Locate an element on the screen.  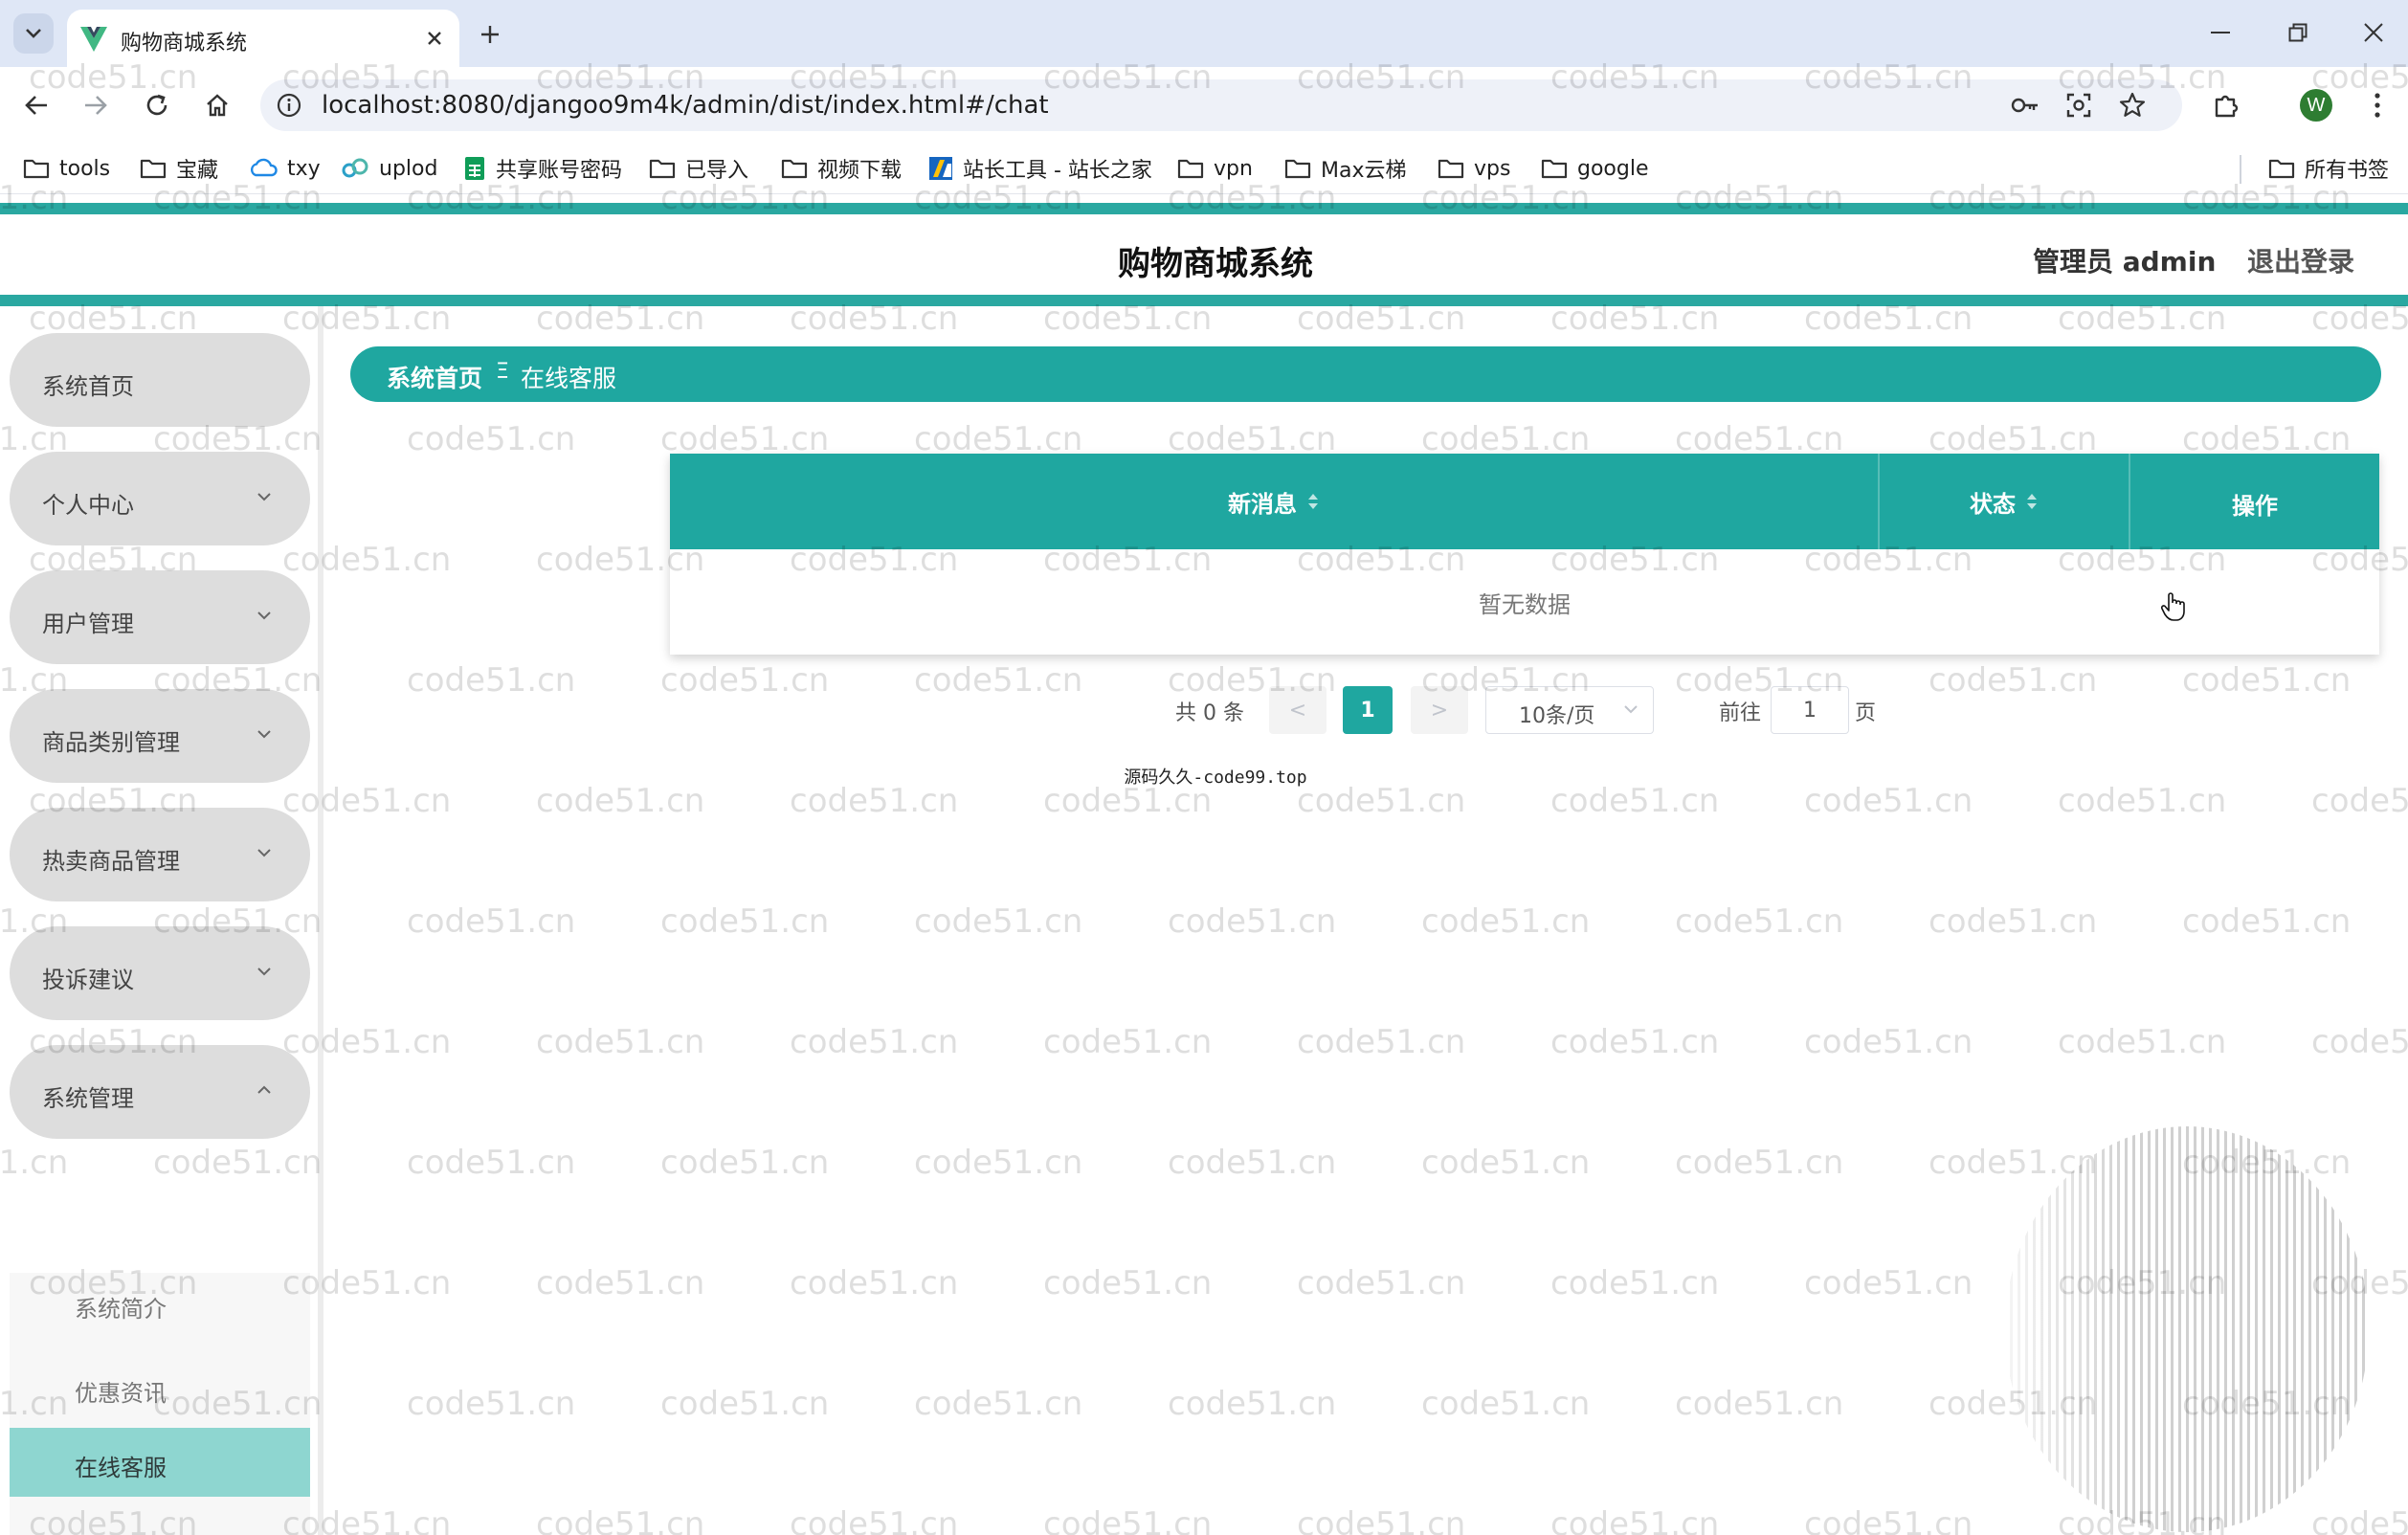
info-icon is located at coordinates (289, 105).